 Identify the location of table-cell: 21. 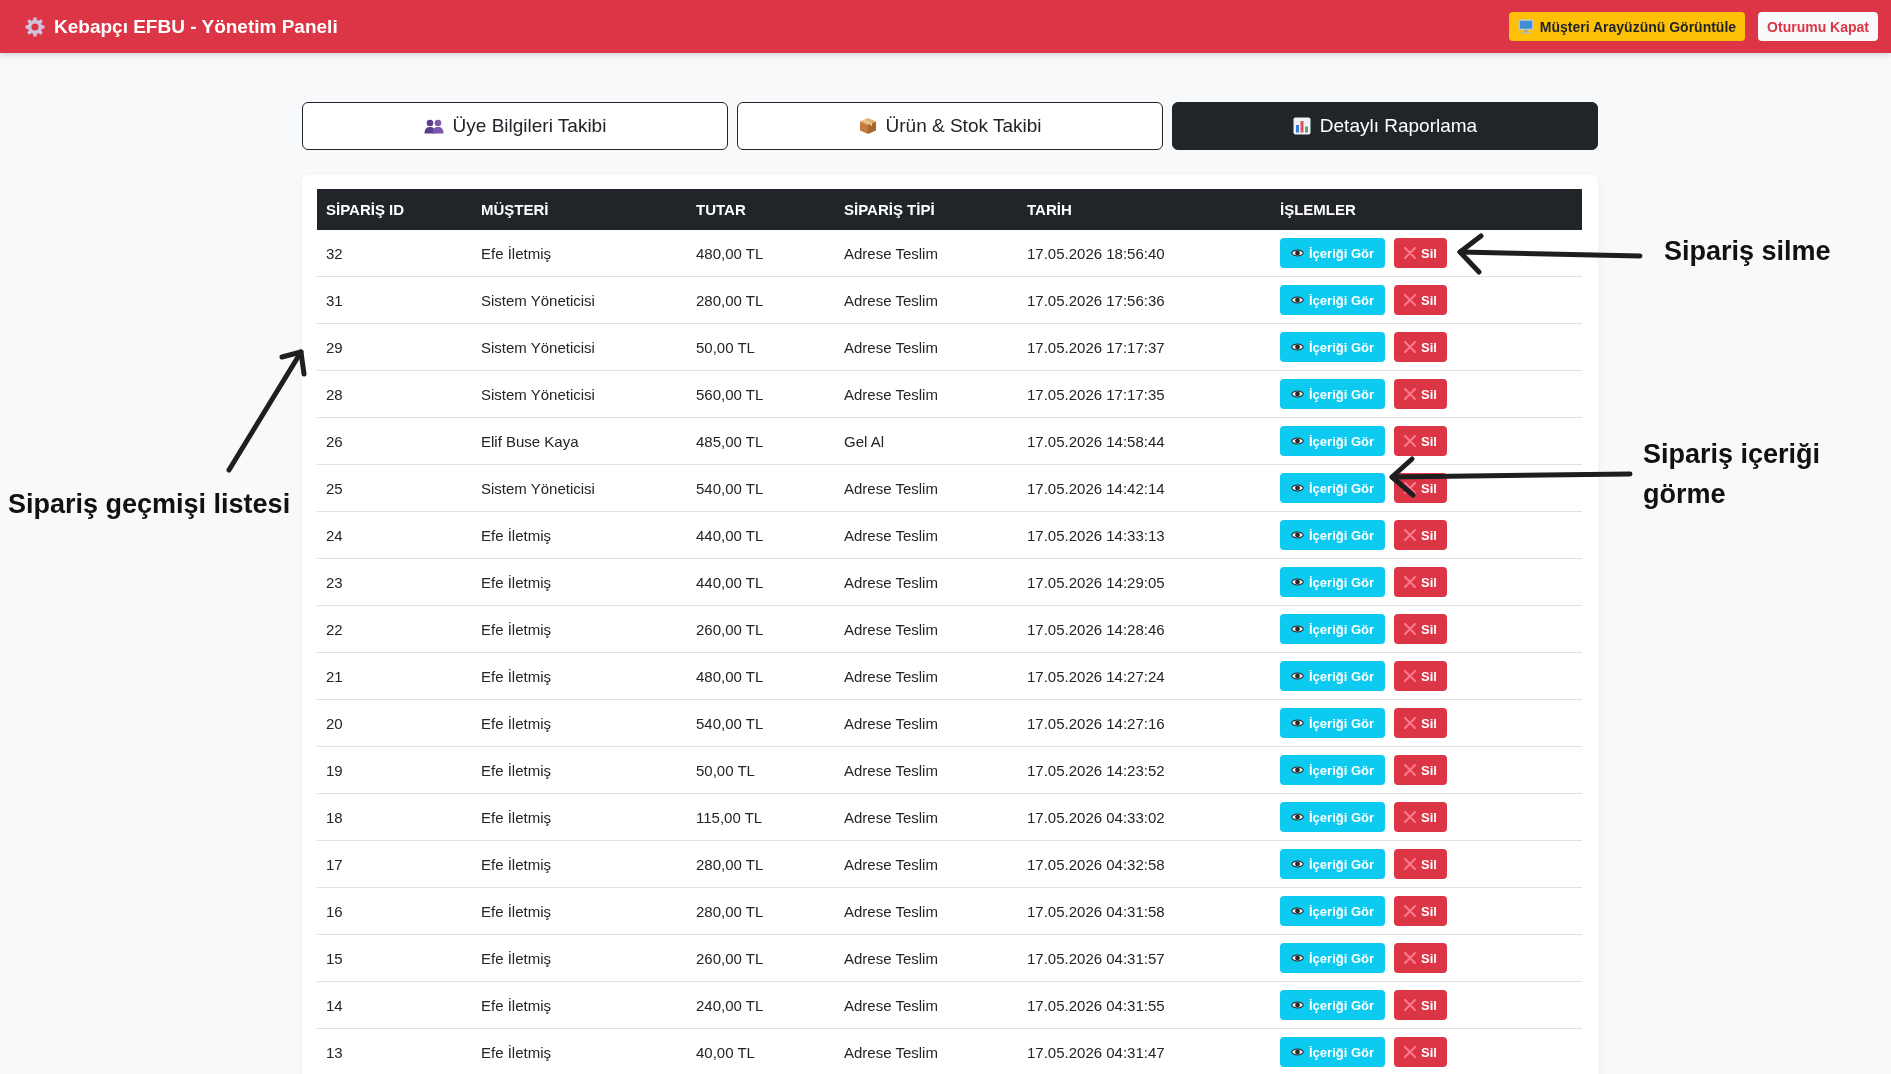
(394, 676).